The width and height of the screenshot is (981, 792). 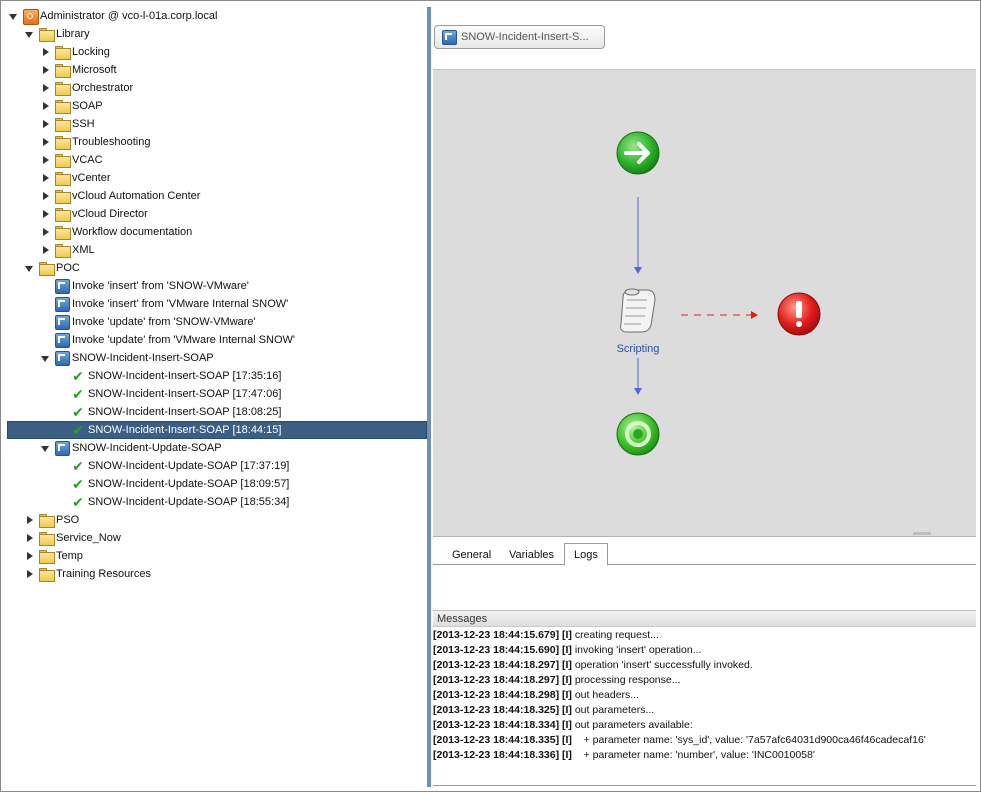 I want to click on tree-row: XML, so click(x=217, y=250).